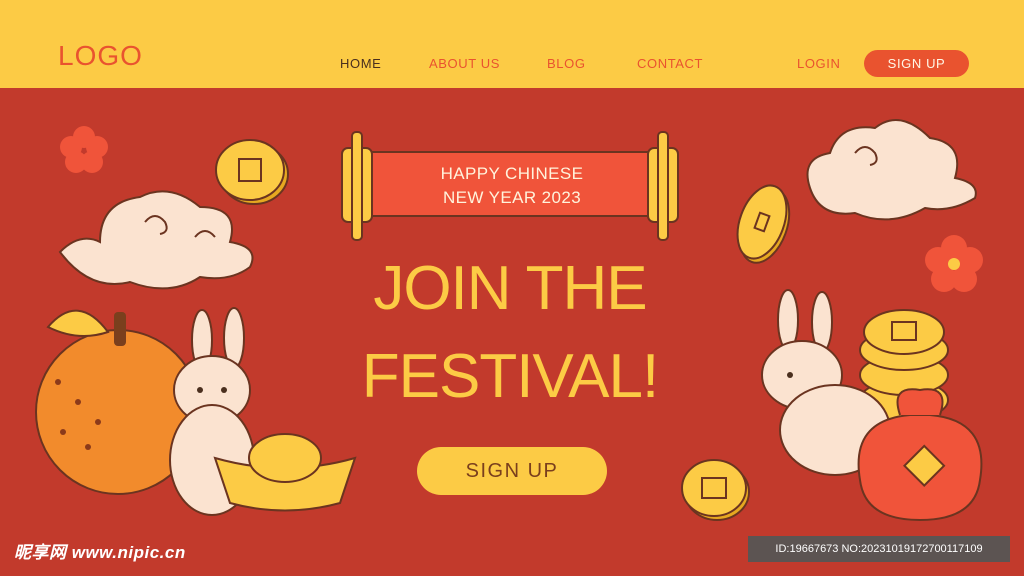  What do you see at coordinates (510, 186) in the screenshot?
I see `scroll-banner-icon` at bounding box center [510, 186].